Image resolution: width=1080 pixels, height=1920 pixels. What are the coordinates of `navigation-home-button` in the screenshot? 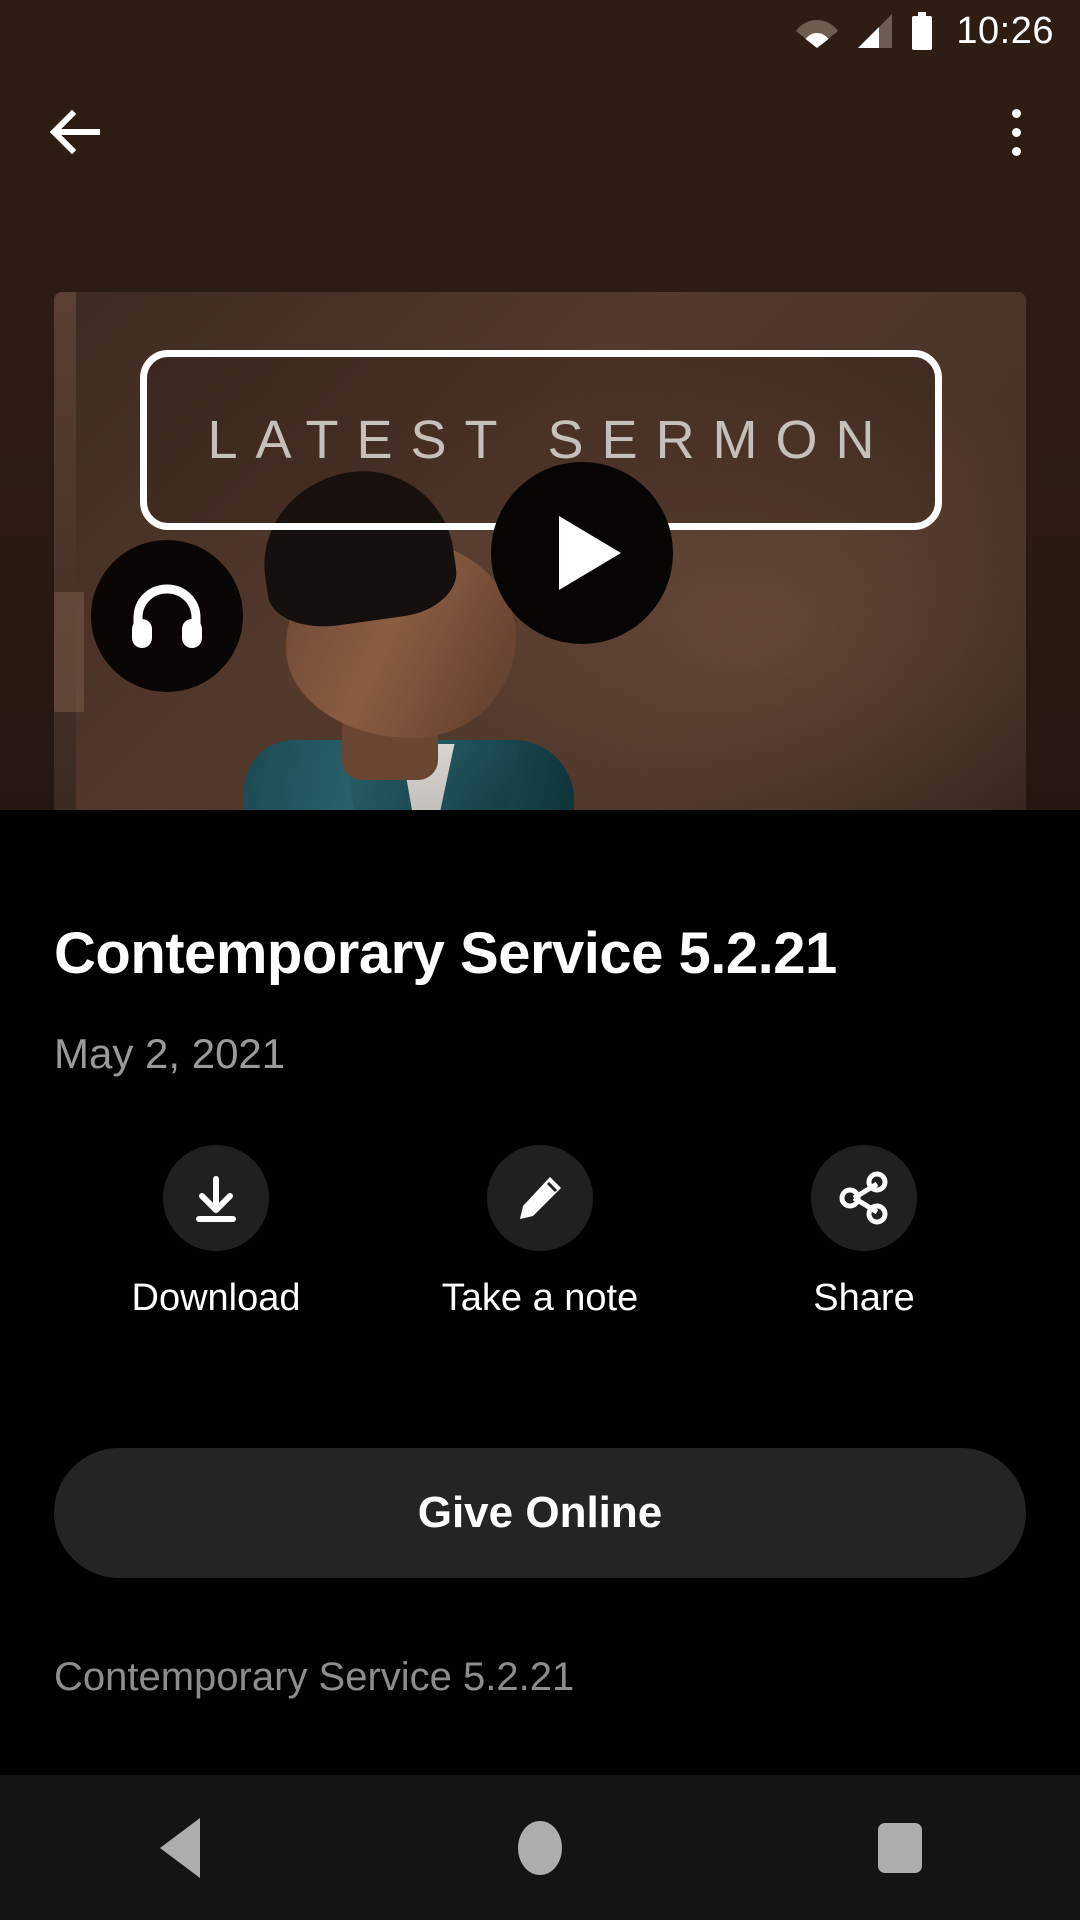 It's located at (540, 1847).